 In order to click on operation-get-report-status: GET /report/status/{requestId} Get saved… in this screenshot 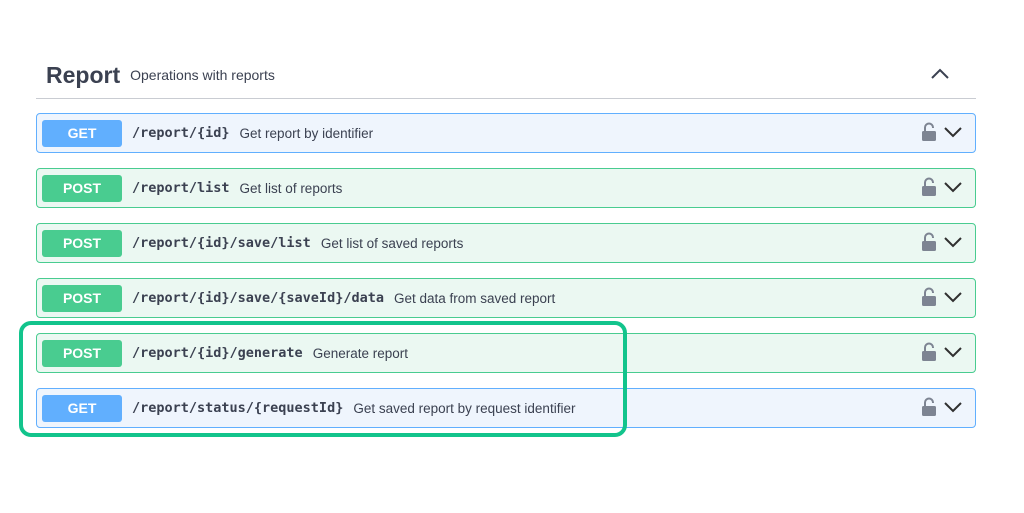, I will do `click(506, 408)`.